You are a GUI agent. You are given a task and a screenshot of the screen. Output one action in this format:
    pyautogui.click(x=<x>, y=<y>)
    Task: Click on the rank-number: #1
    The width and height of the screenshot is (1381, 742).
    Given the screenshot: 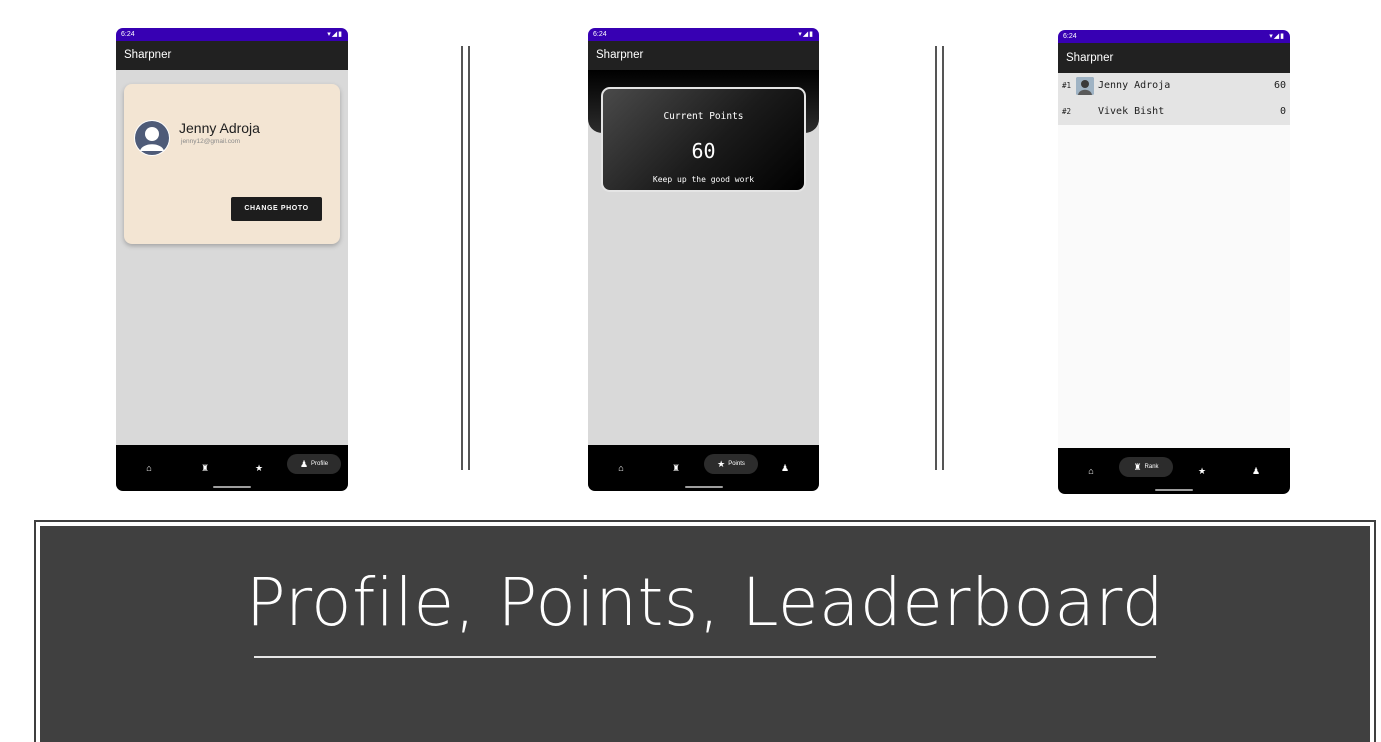 What is the action you would take?
    pyautogui.click(x=1067, y=85)
    